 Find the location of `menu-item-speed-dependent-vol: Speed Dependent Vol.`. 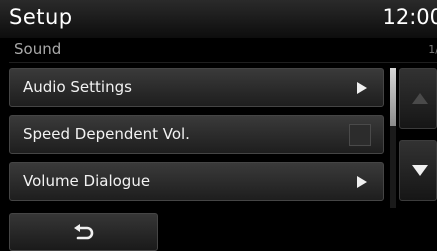

menu-item-speed-dependent-vol: Speed Dependent Vol. is located at coordinates (196, 134).